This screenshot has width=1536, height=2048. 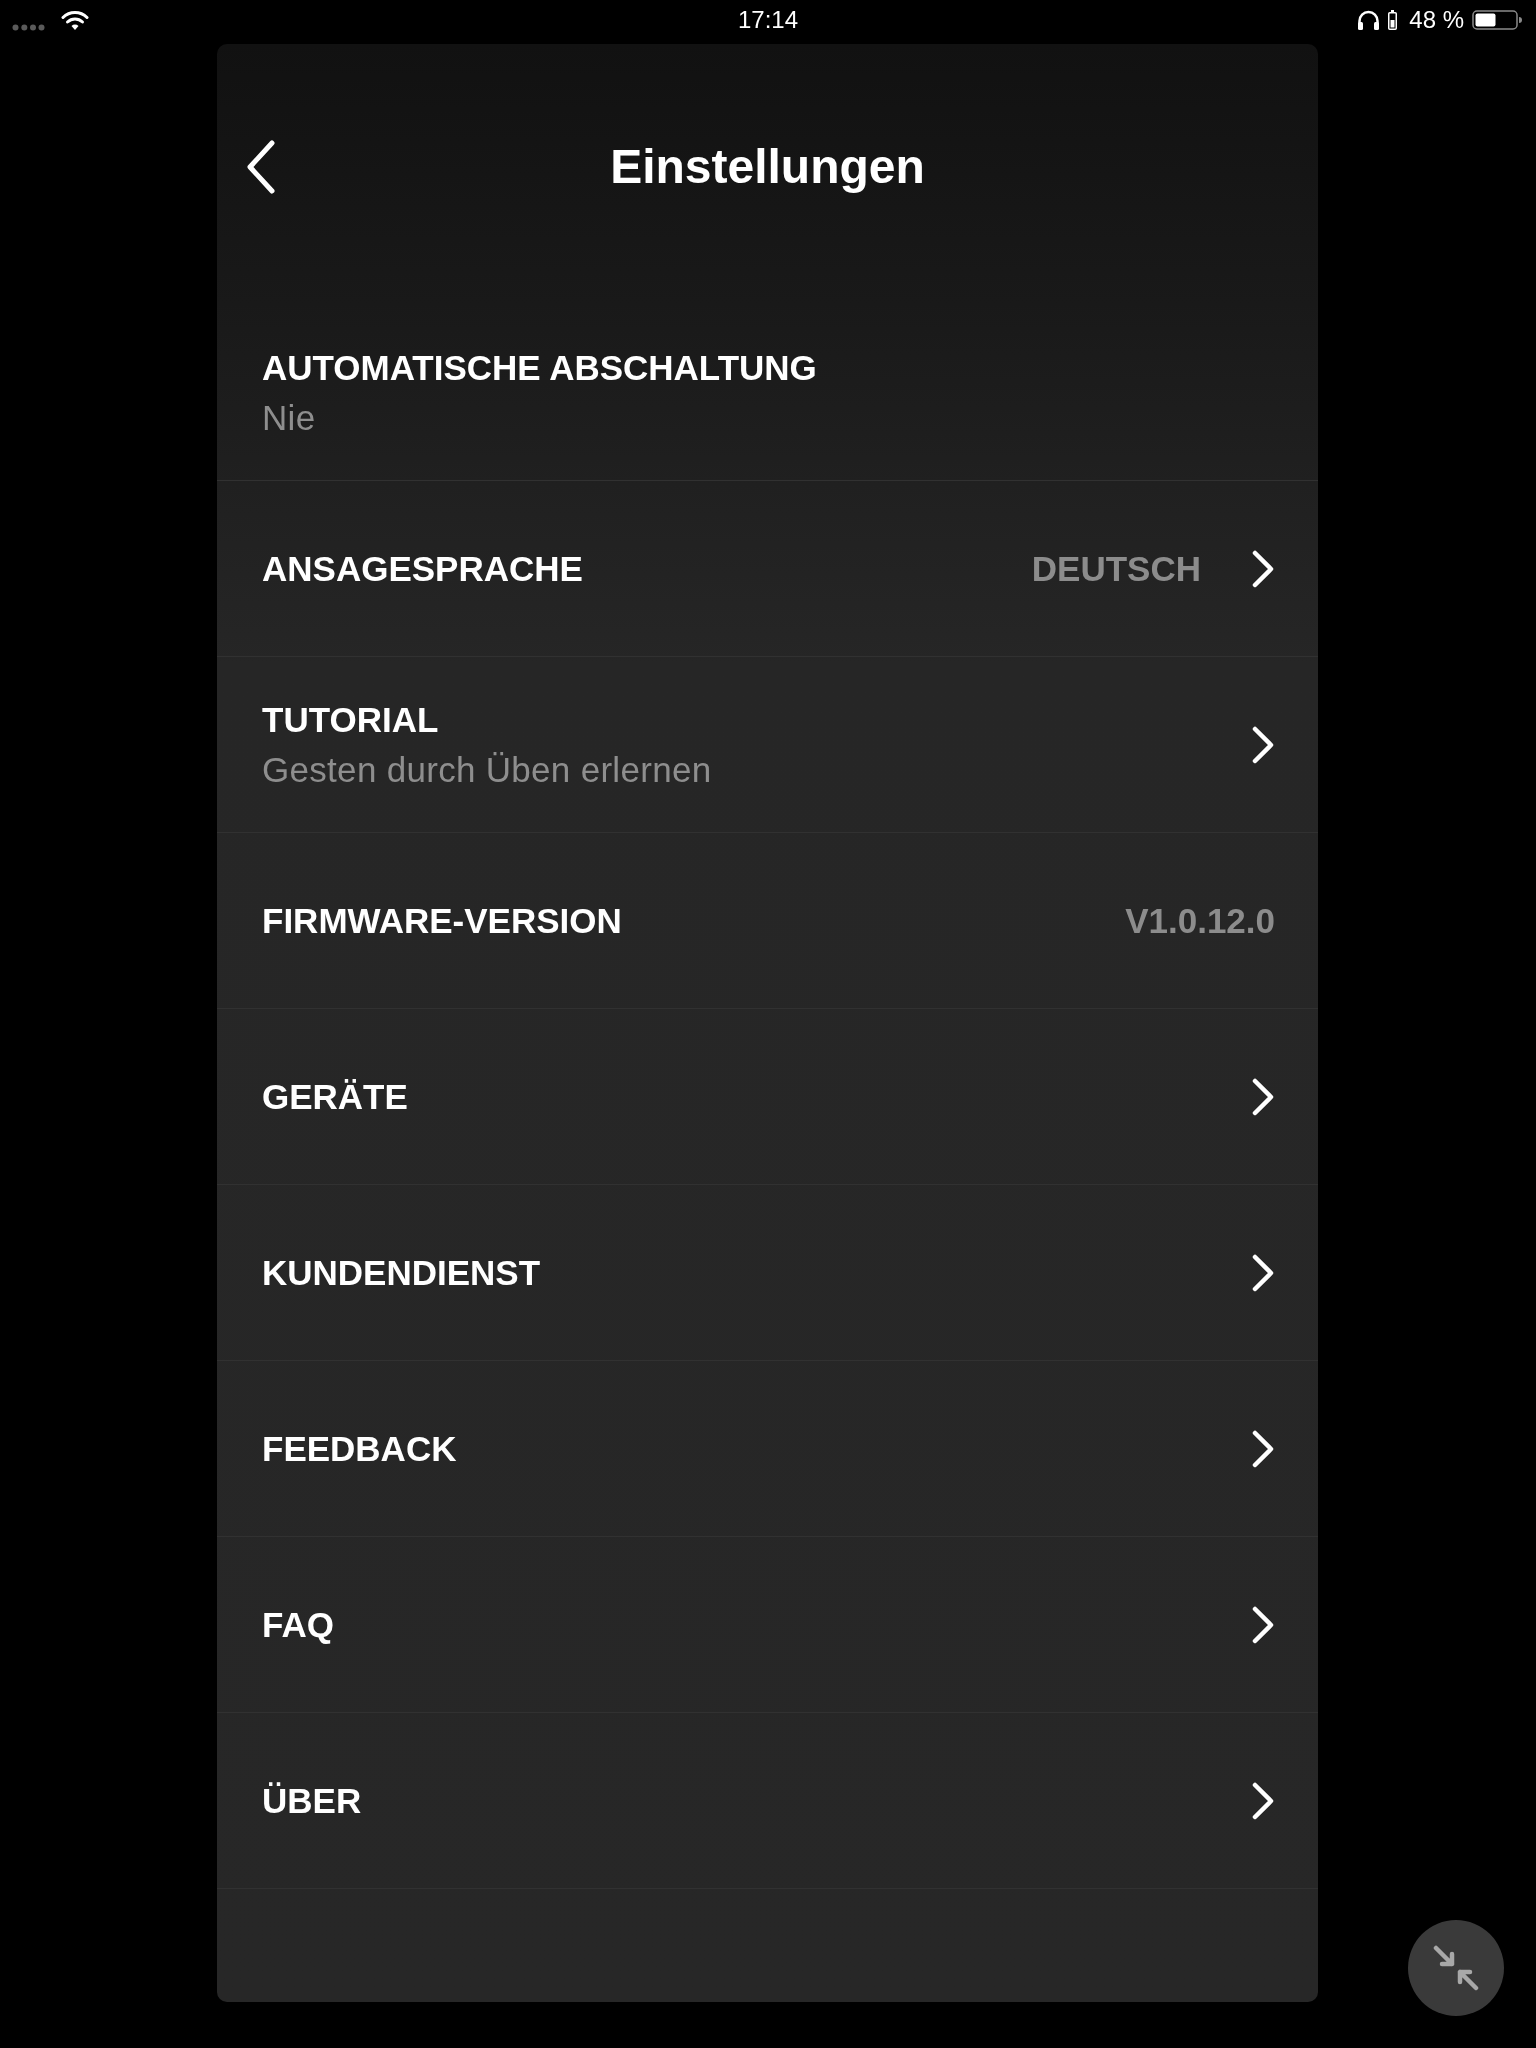 What do you see at coordinates (1456, 1968) in the screenshot?
I see `inward-arrows-icon` at bounding box center [1456, 1968].